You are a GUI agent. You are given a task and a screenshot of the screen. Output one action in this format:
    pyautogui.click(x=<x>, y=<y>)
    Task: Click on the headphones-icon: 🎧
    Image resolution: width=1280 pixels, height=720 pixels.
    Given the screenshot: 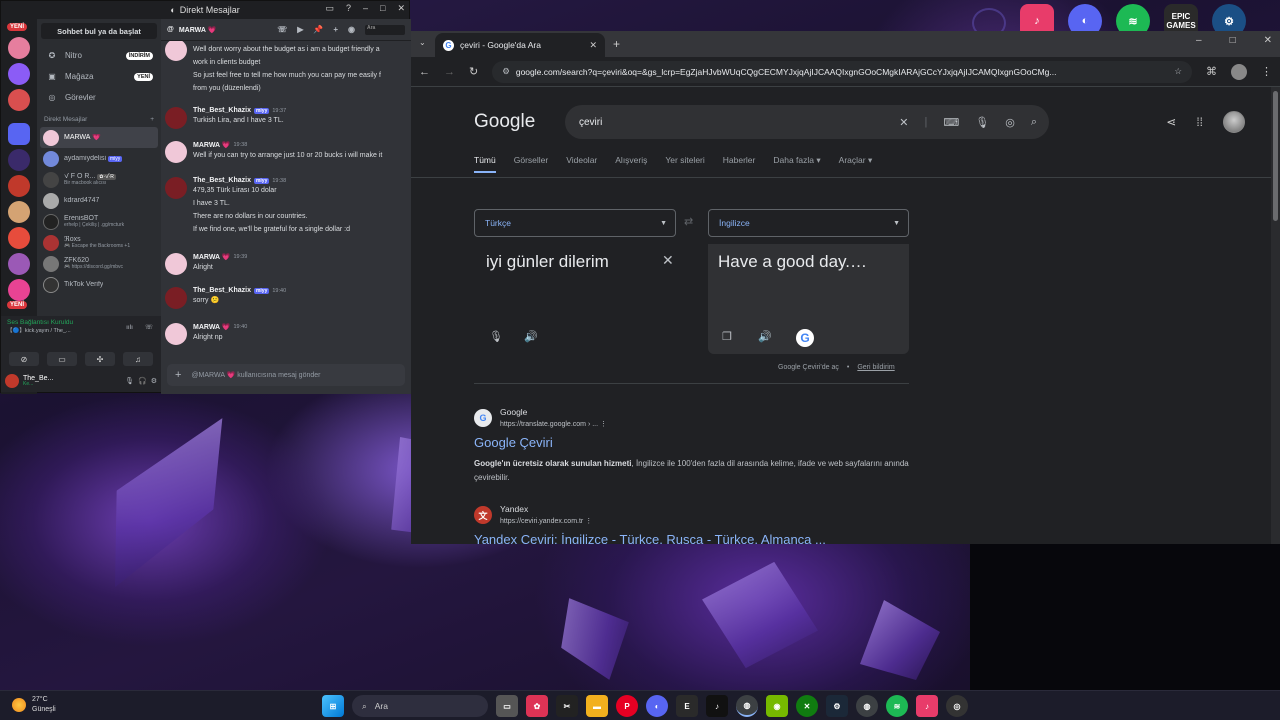 What is the action you would take?
    pyautogui.click(x=142, y=381)
    